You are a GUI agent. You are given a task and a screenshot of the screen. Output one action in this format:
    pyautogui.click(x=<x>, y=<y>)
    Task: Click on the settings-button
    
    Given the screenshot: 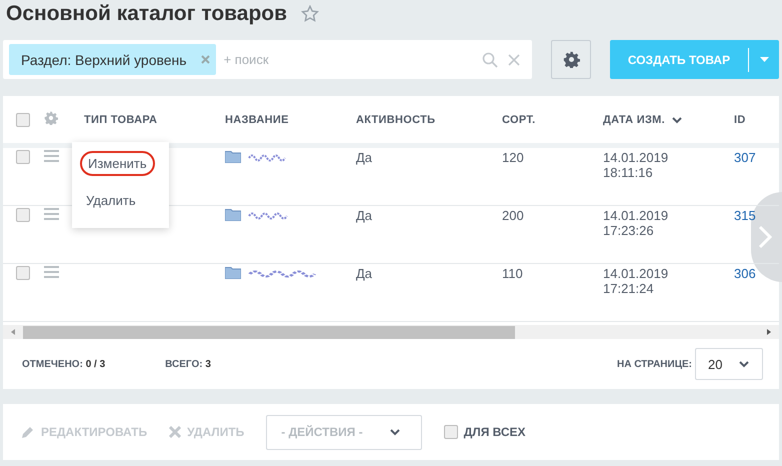 What is the action you would take?
    pyautogui.click(x=571, y=59)
    